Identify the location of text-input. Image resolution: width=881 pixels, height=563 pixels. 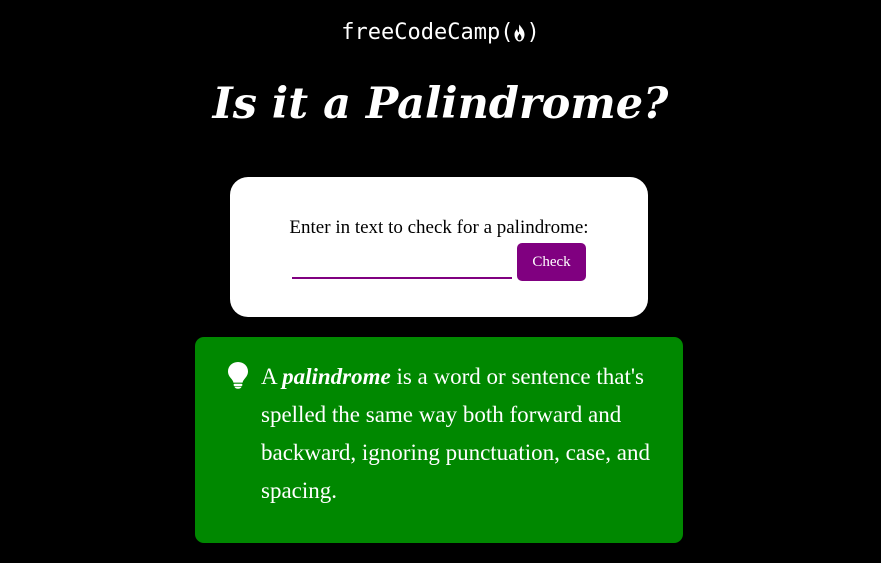
(402, 268).